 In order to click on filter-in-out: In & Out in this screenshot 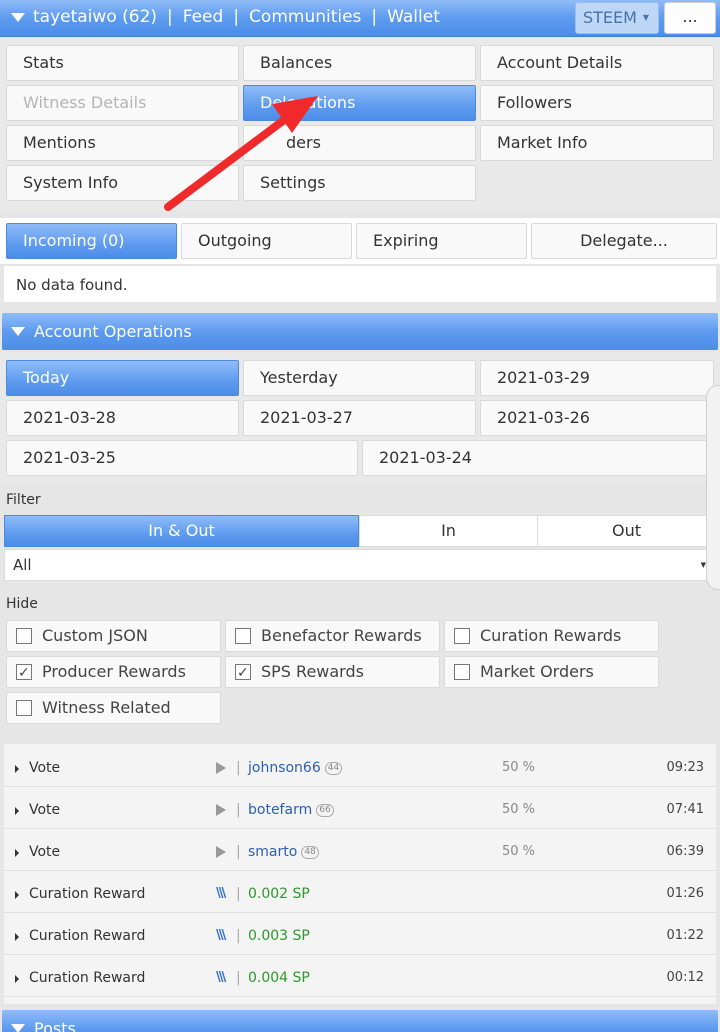, I will do `click(181, 531)`.